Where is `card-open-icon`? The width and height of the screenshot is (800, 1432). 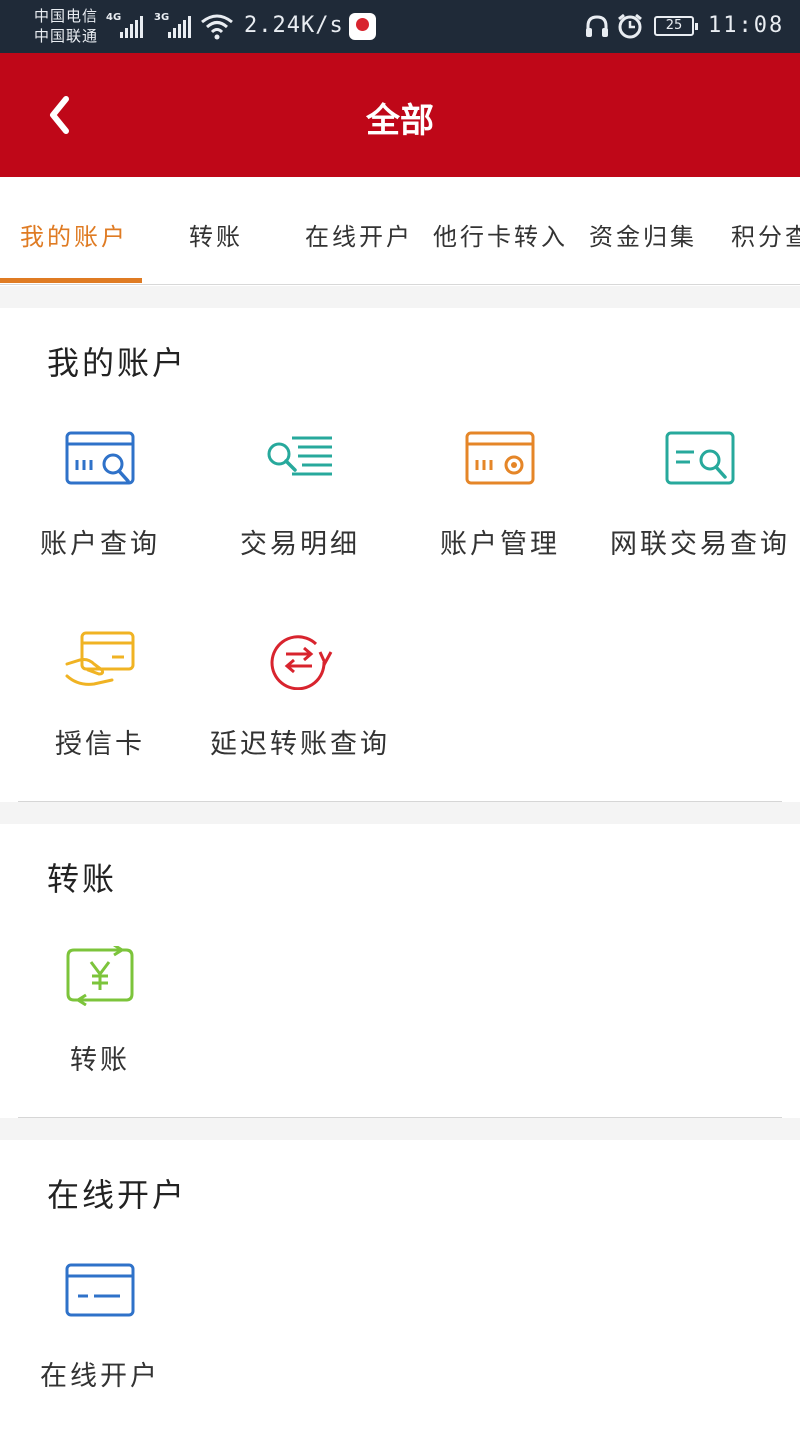
card-open-icon is located at coordinates (100, 1290).